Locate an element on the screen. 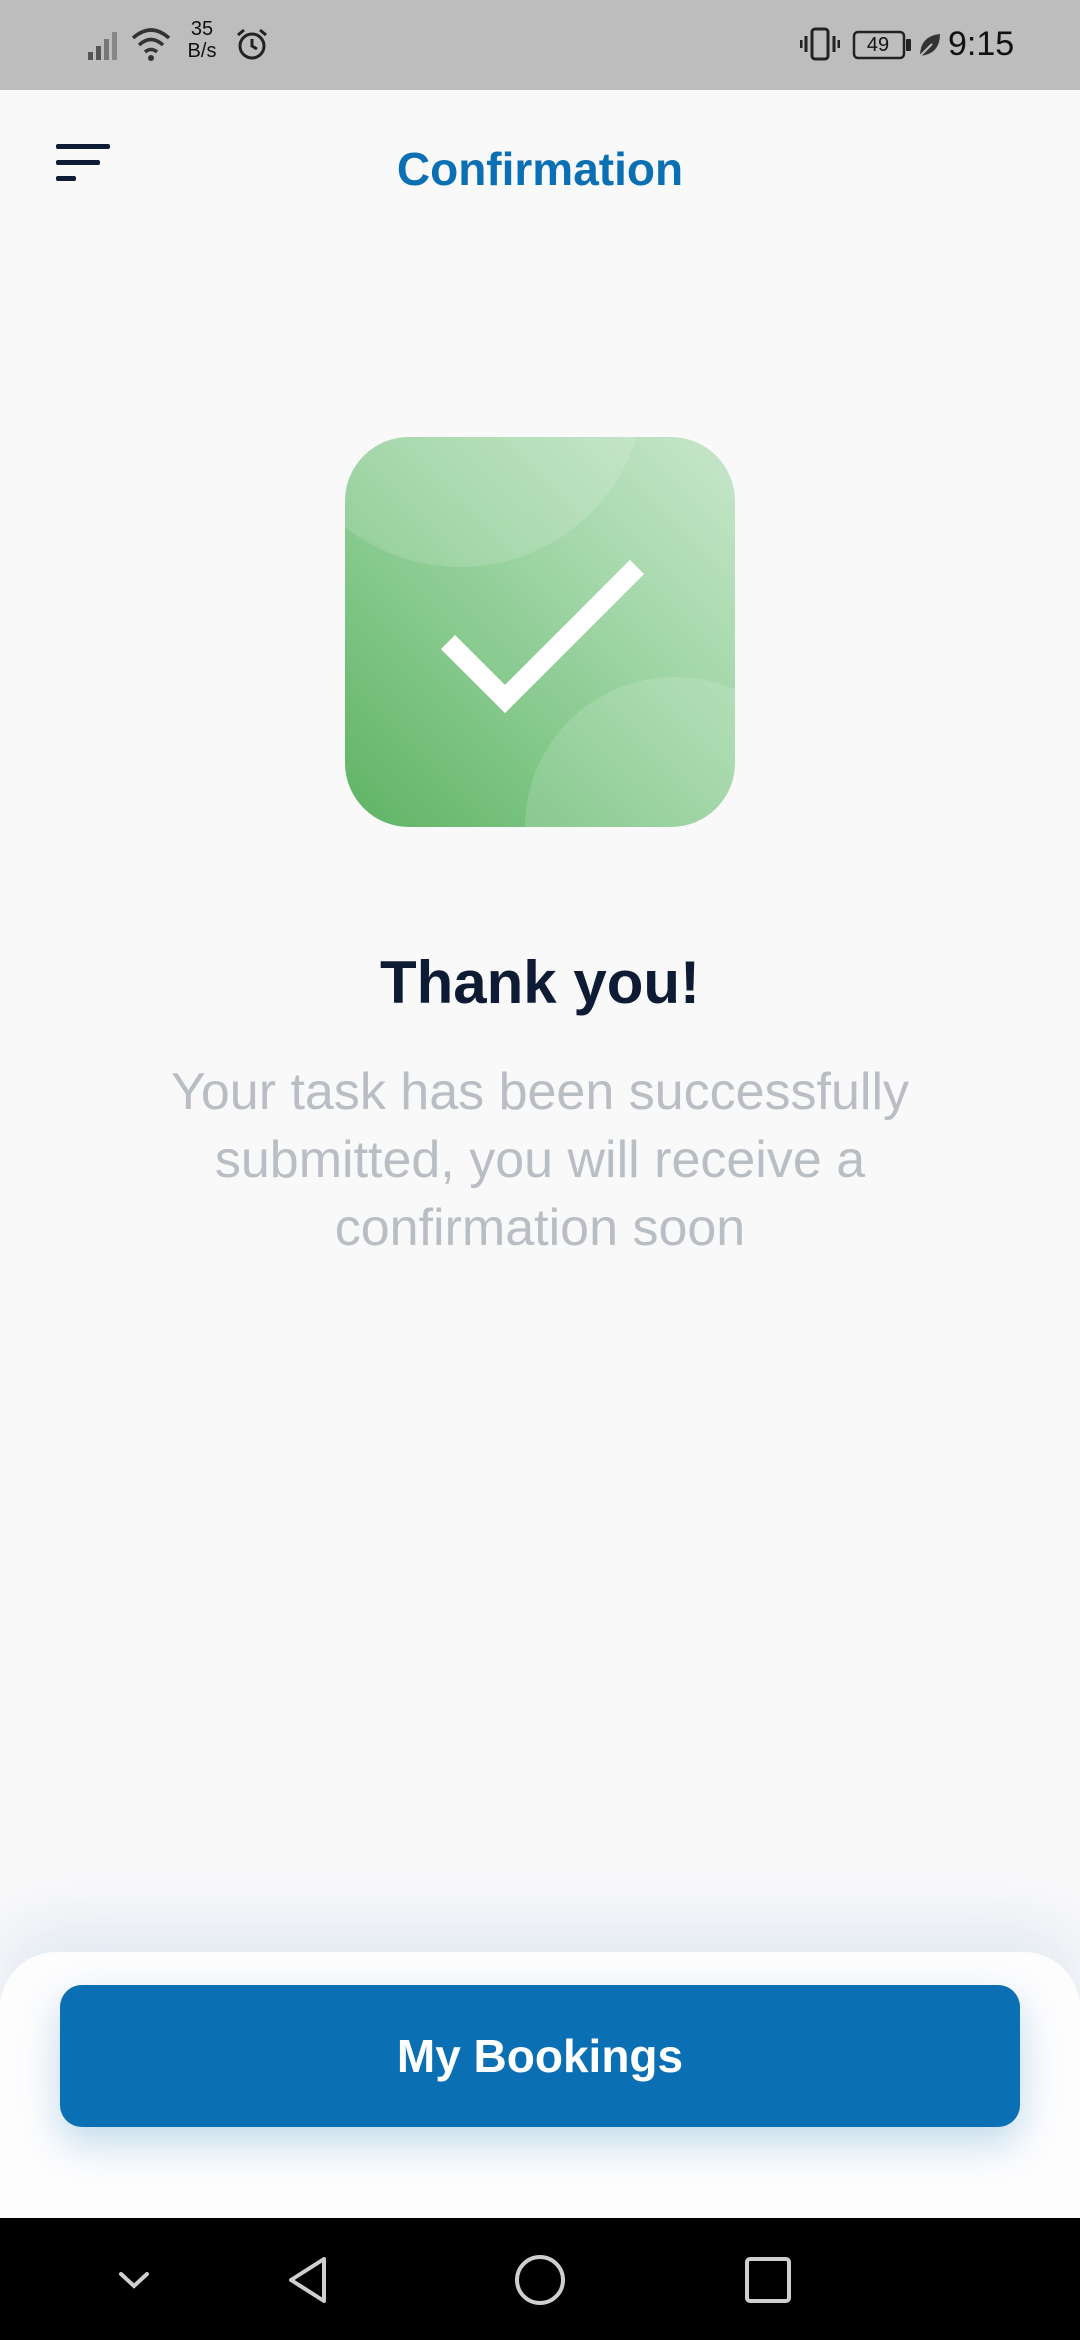 The width and height of the screenshot is (1080, 2340). chevron-down-icon is located at coordinates (134, 2280).